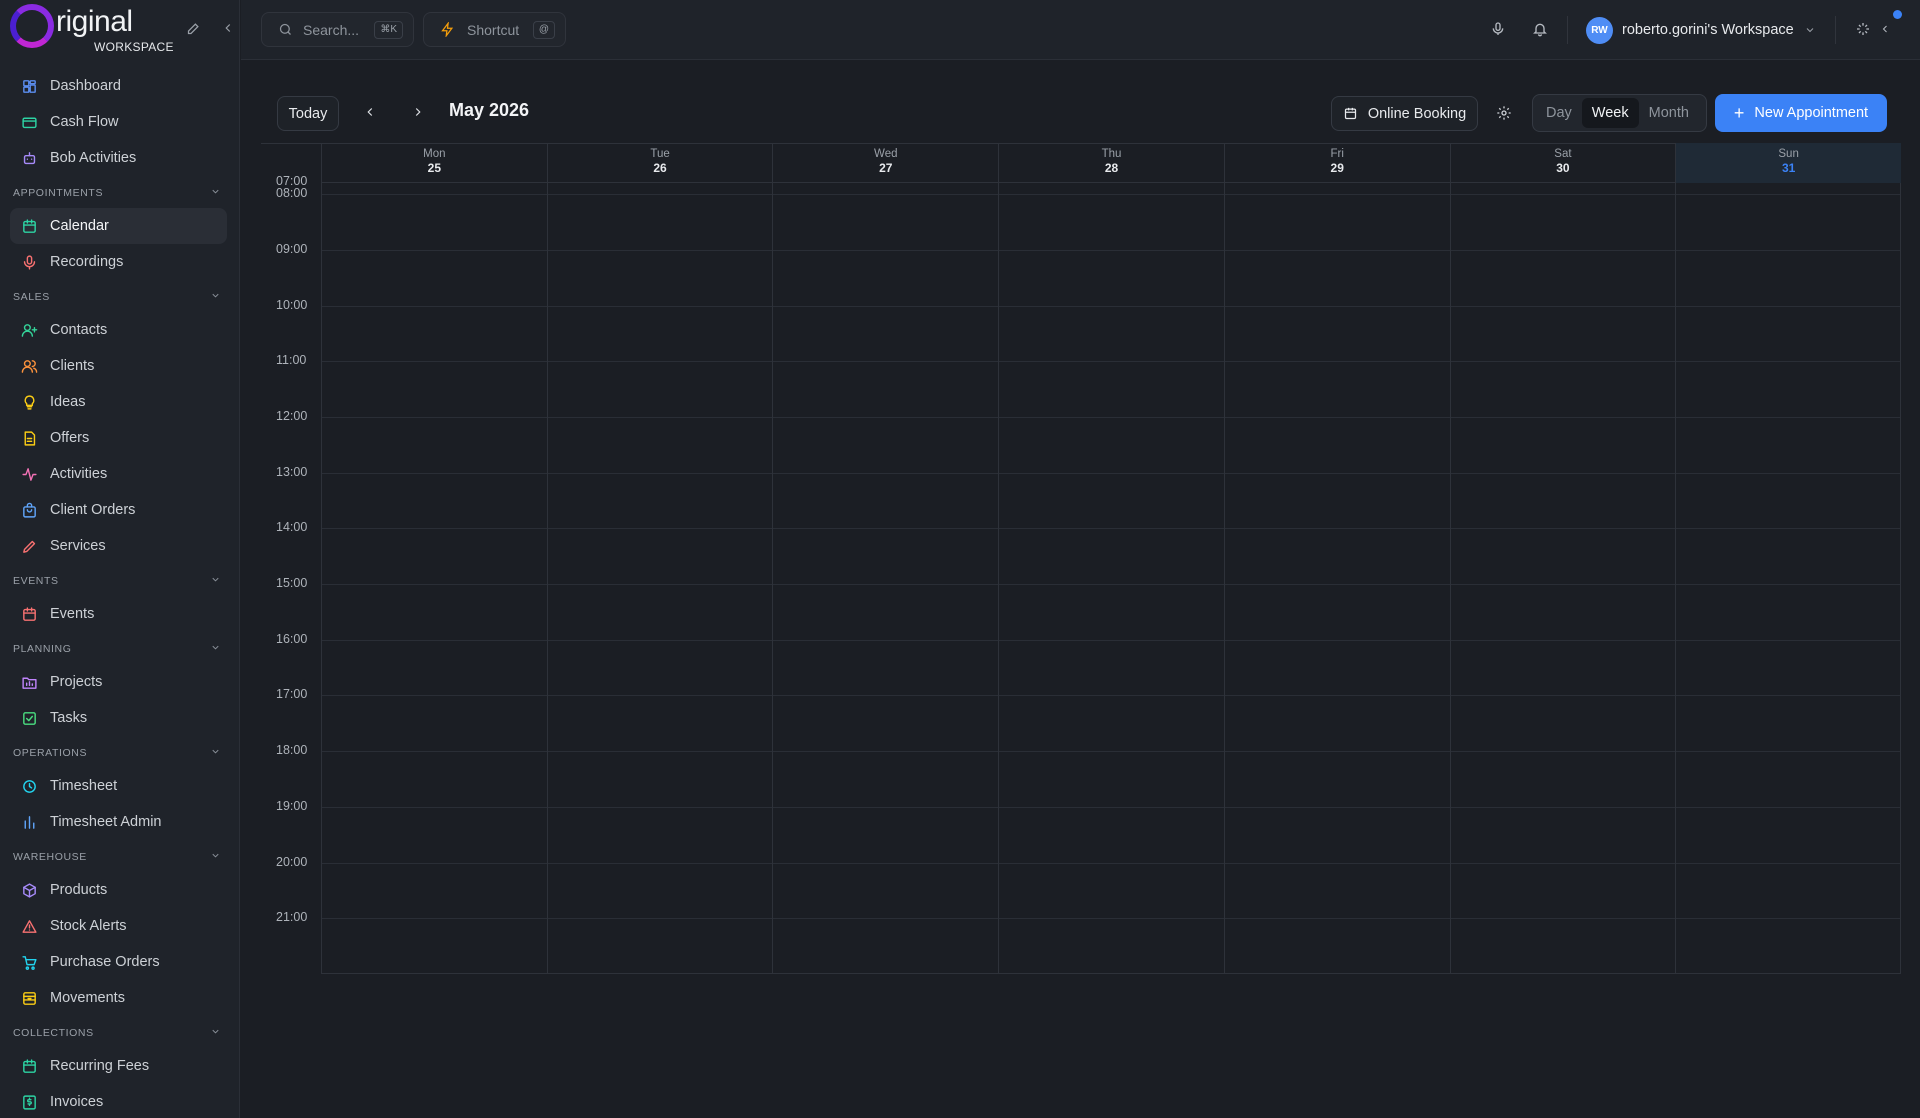 The width and height of the screenshot is (1920, 1118). What do you see at coordinates (119, 857) in the screenshot?
I see `section-warehouse: WAREHOUSE` at bounding box center [119, 857].